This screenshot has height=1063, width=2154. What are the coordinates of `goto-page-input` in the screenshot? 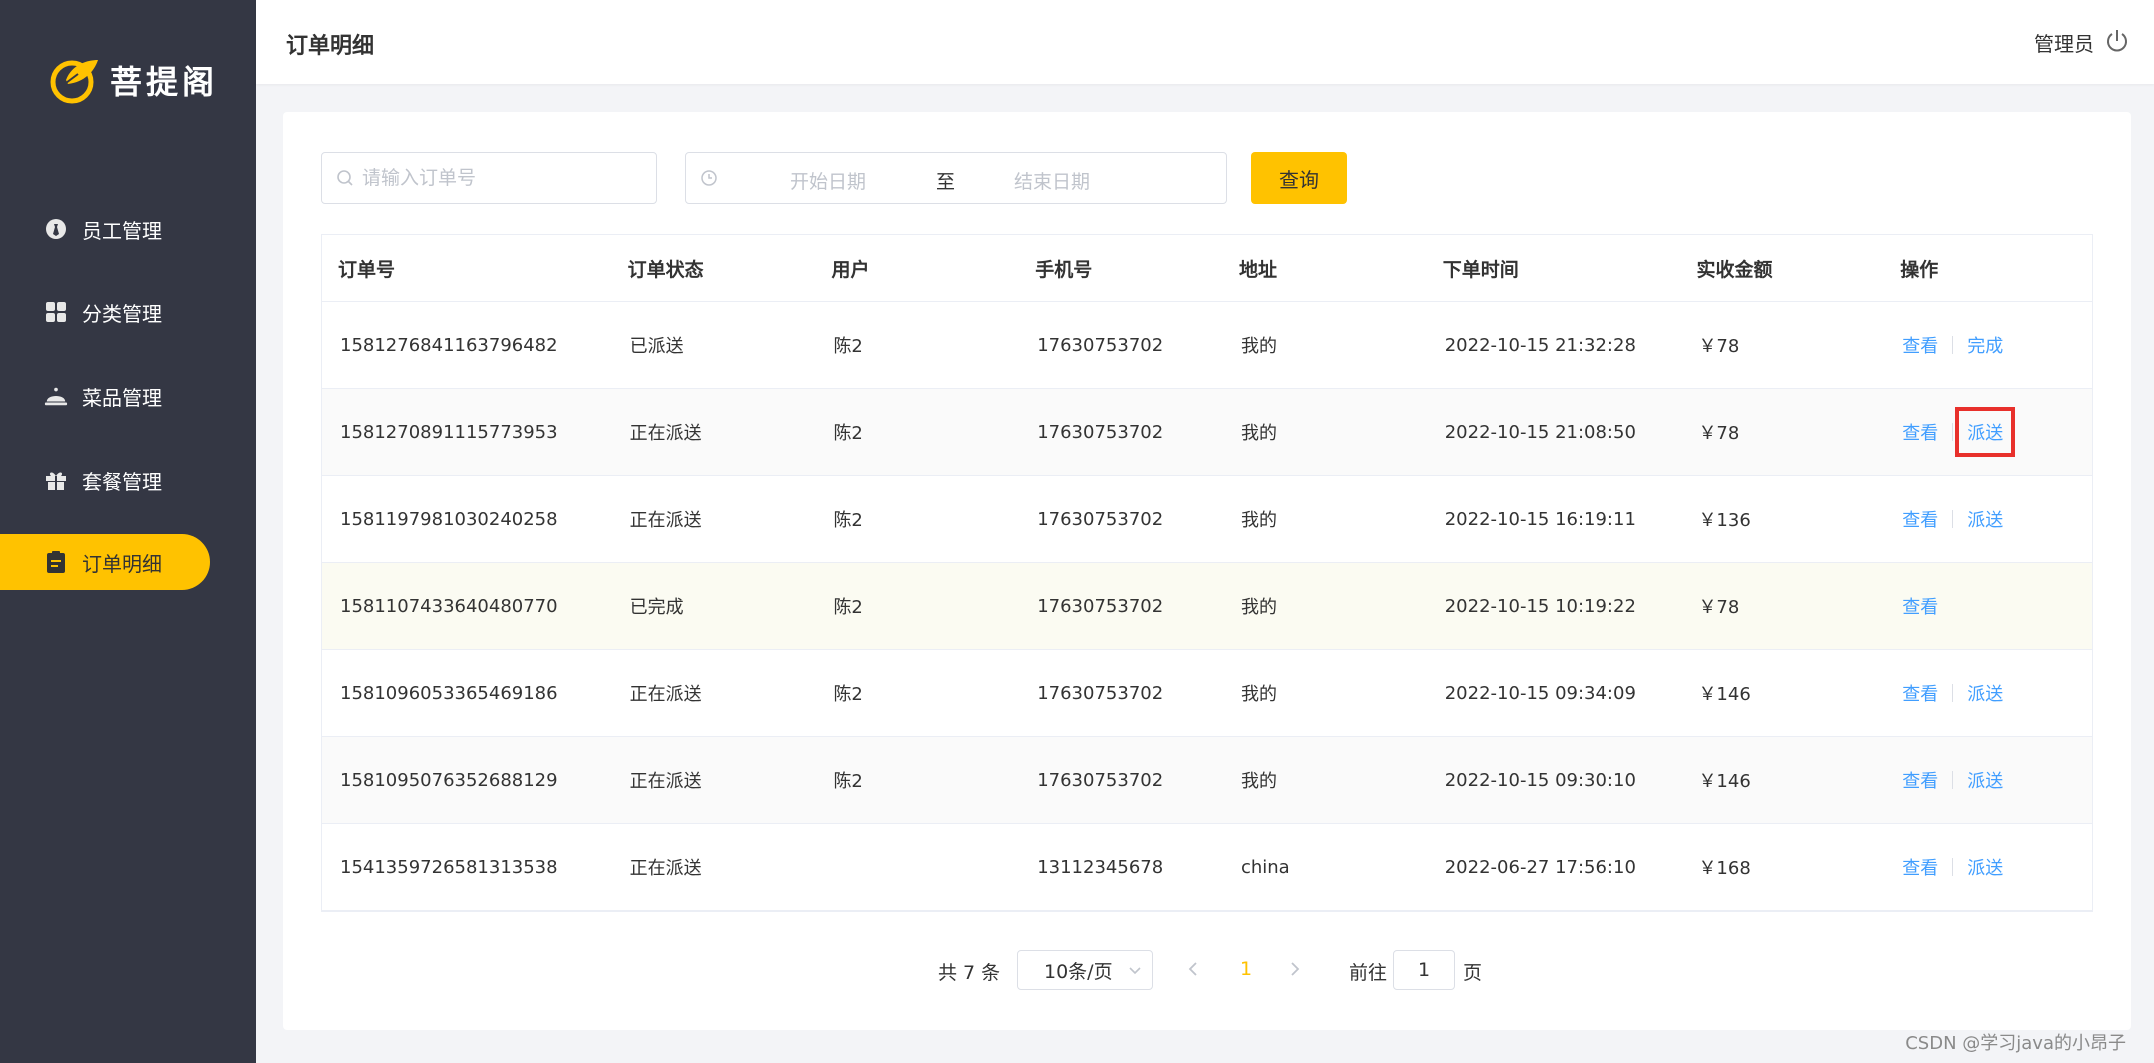 It's located at (1424, 970).